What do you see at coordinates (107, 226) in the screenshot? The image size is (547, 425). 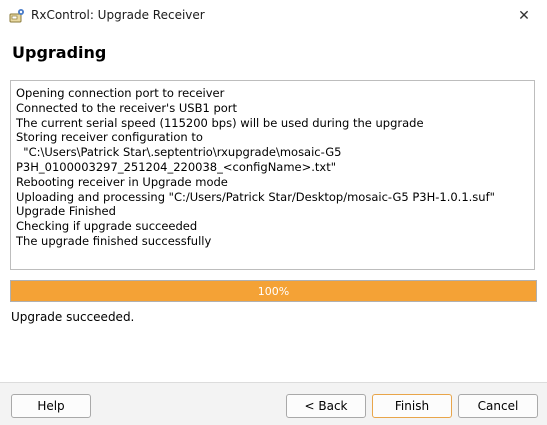 I see `log-line: Checking if upgrade succeeded` at bounding box center [107, 226].